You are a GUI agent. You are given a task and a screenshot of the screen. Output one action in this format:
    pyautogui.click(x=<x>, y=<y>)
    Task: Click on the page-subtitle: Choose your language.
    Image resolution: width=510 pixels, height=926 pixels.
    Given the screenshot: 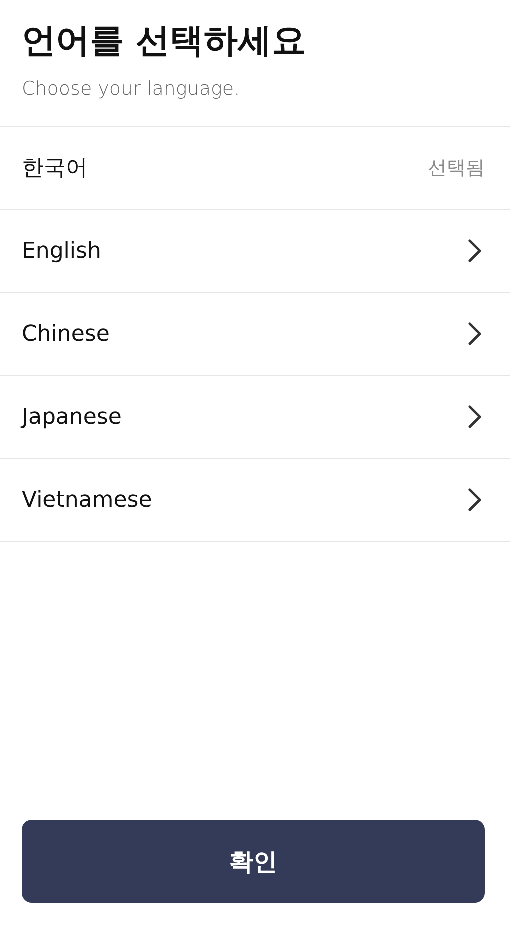 What is the action you would take?
    pyautogui.click(x=132, y=89)
    